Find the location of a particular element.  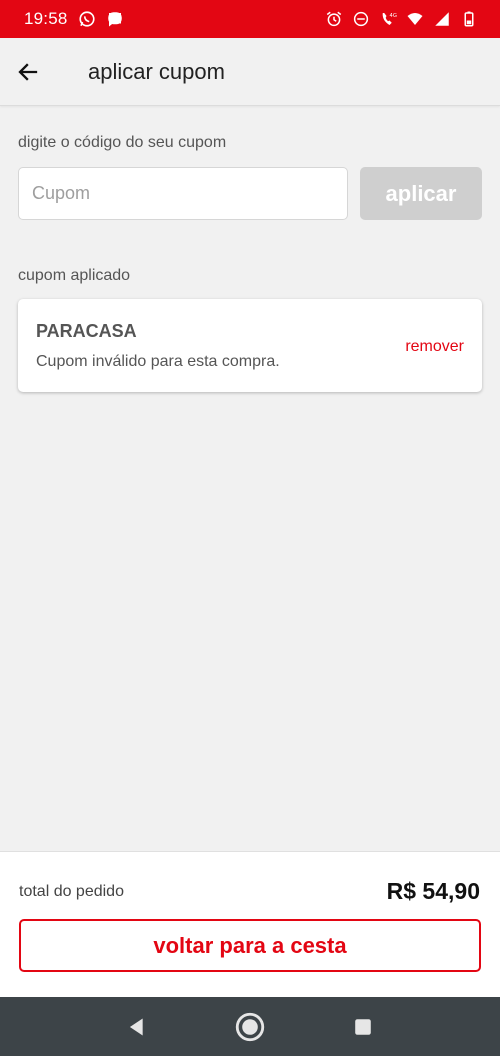

system-nav-bar is located at coordinates (250, 1026).